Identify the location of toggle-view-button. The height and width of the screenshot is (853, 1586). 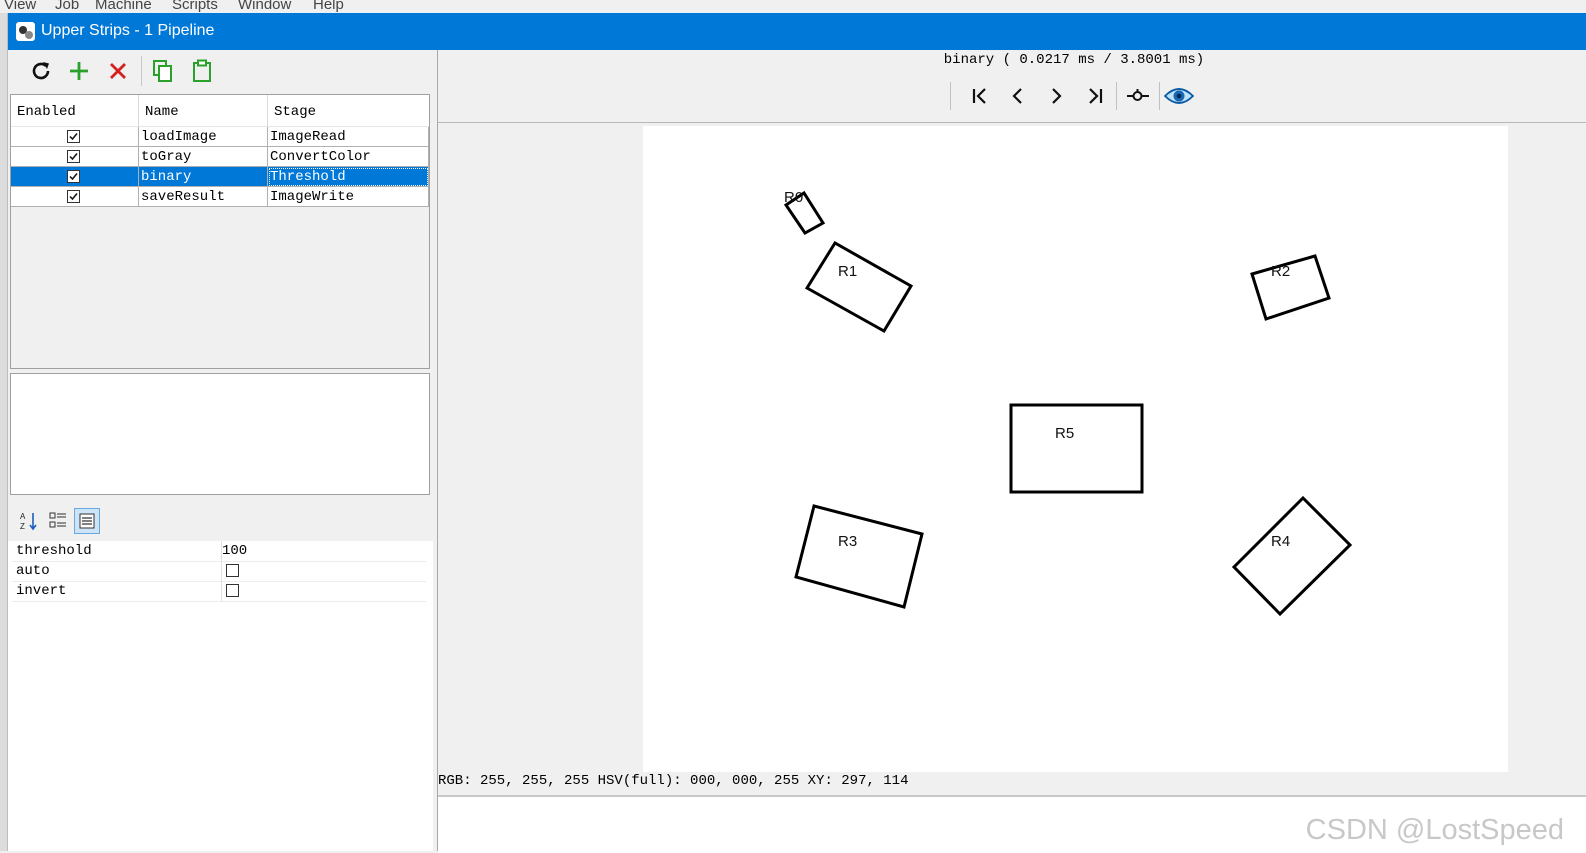
(1179, 96).